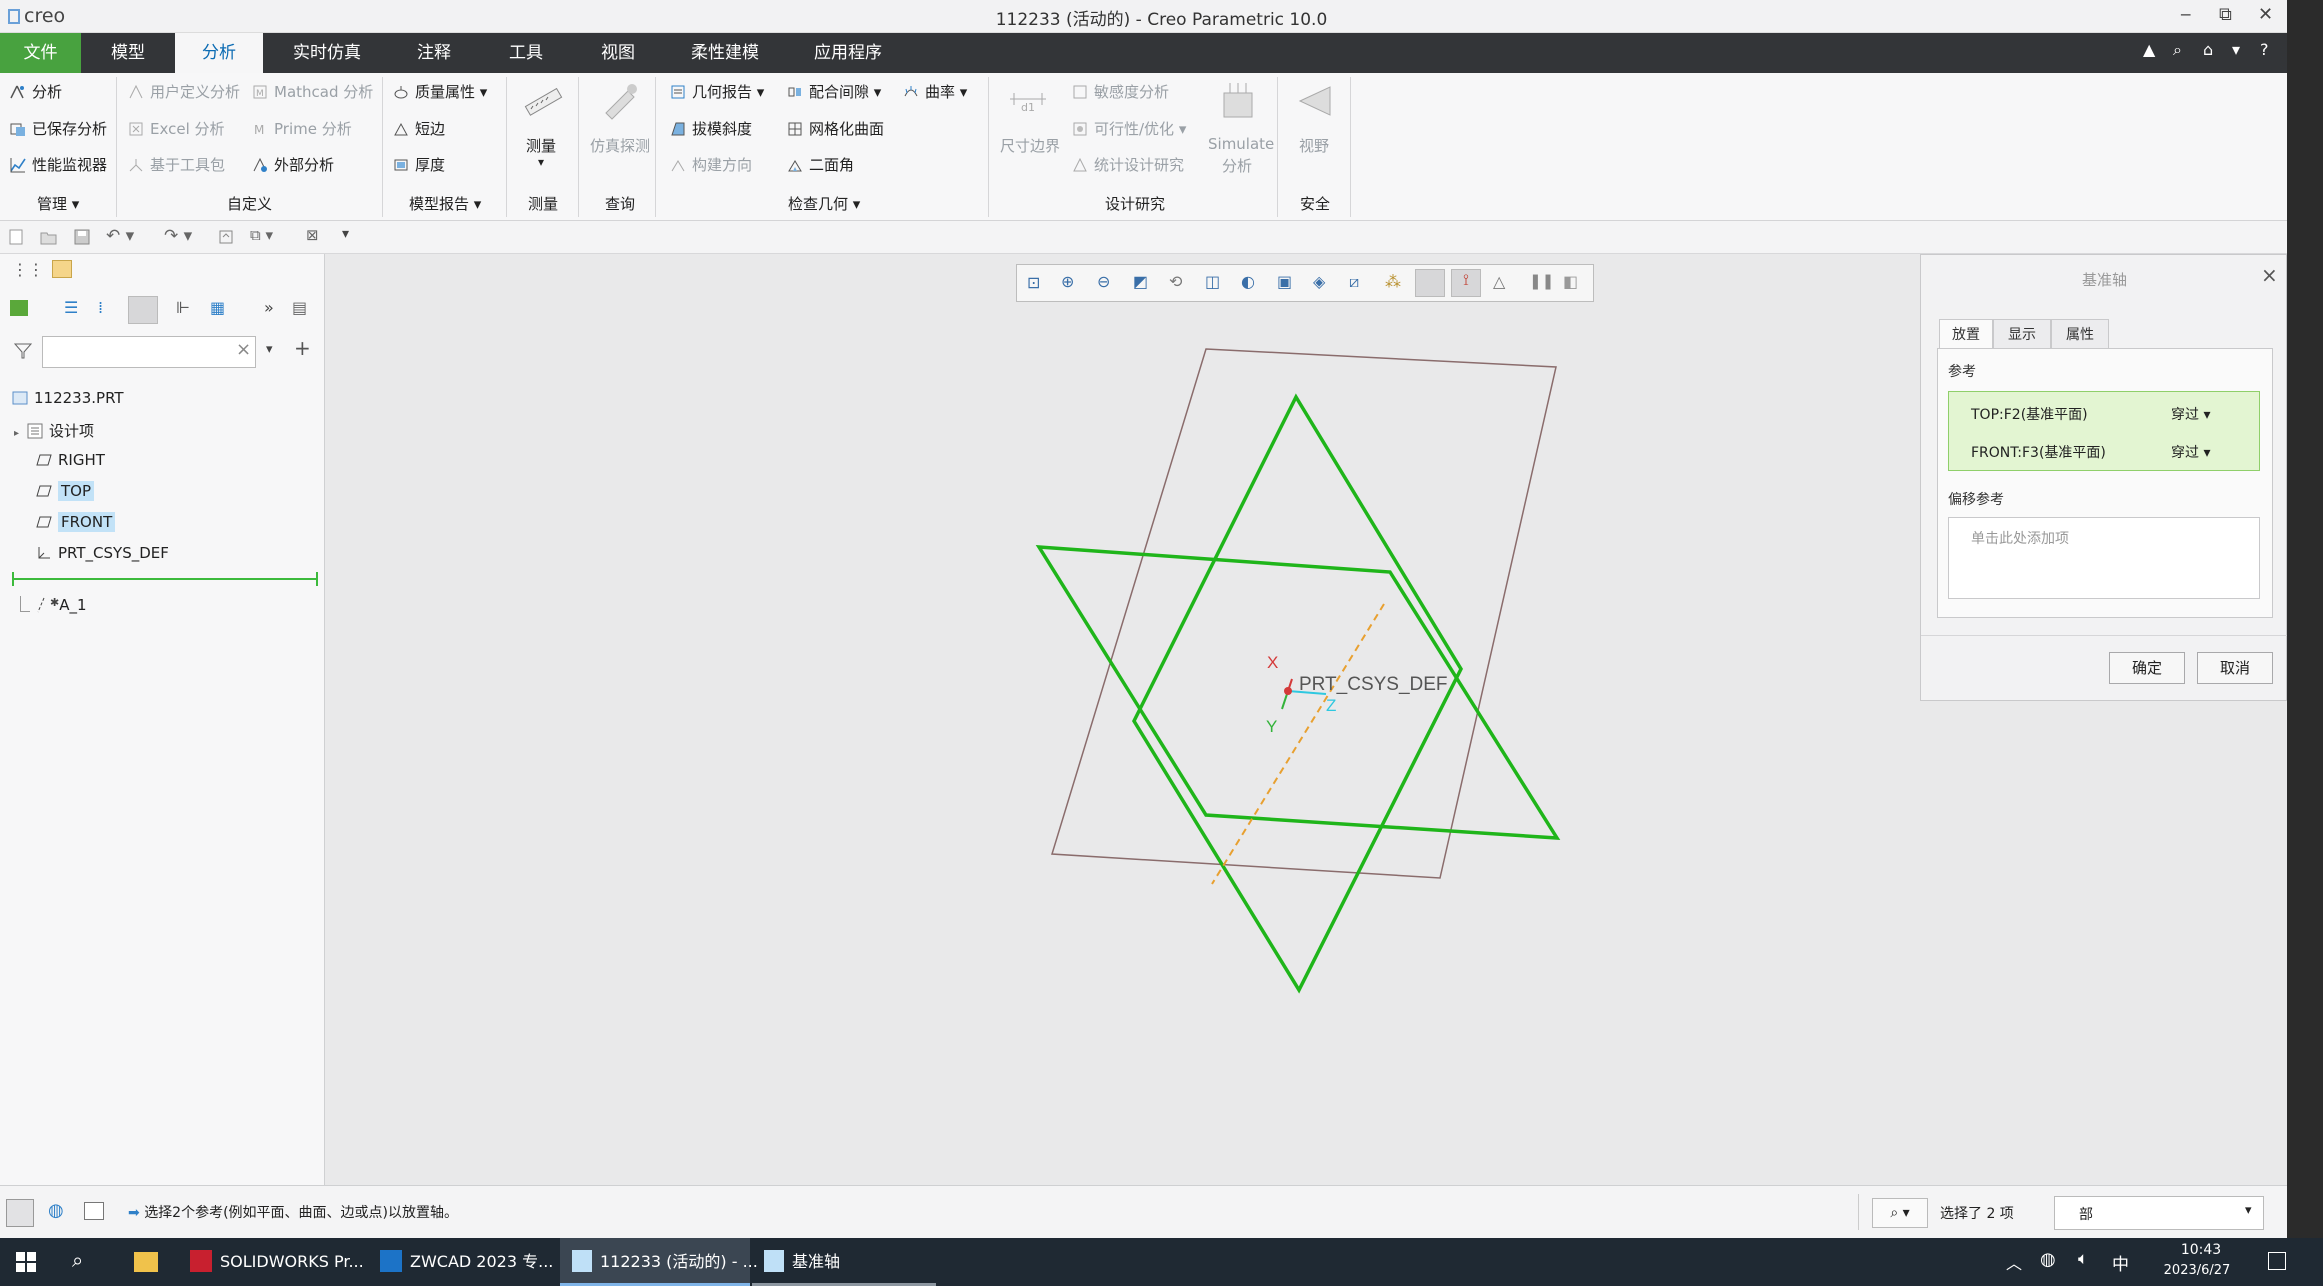 This screenshot has width=2323, height=1286. I want to click on tab-simulation: 实时仿真, so click(327, 53).